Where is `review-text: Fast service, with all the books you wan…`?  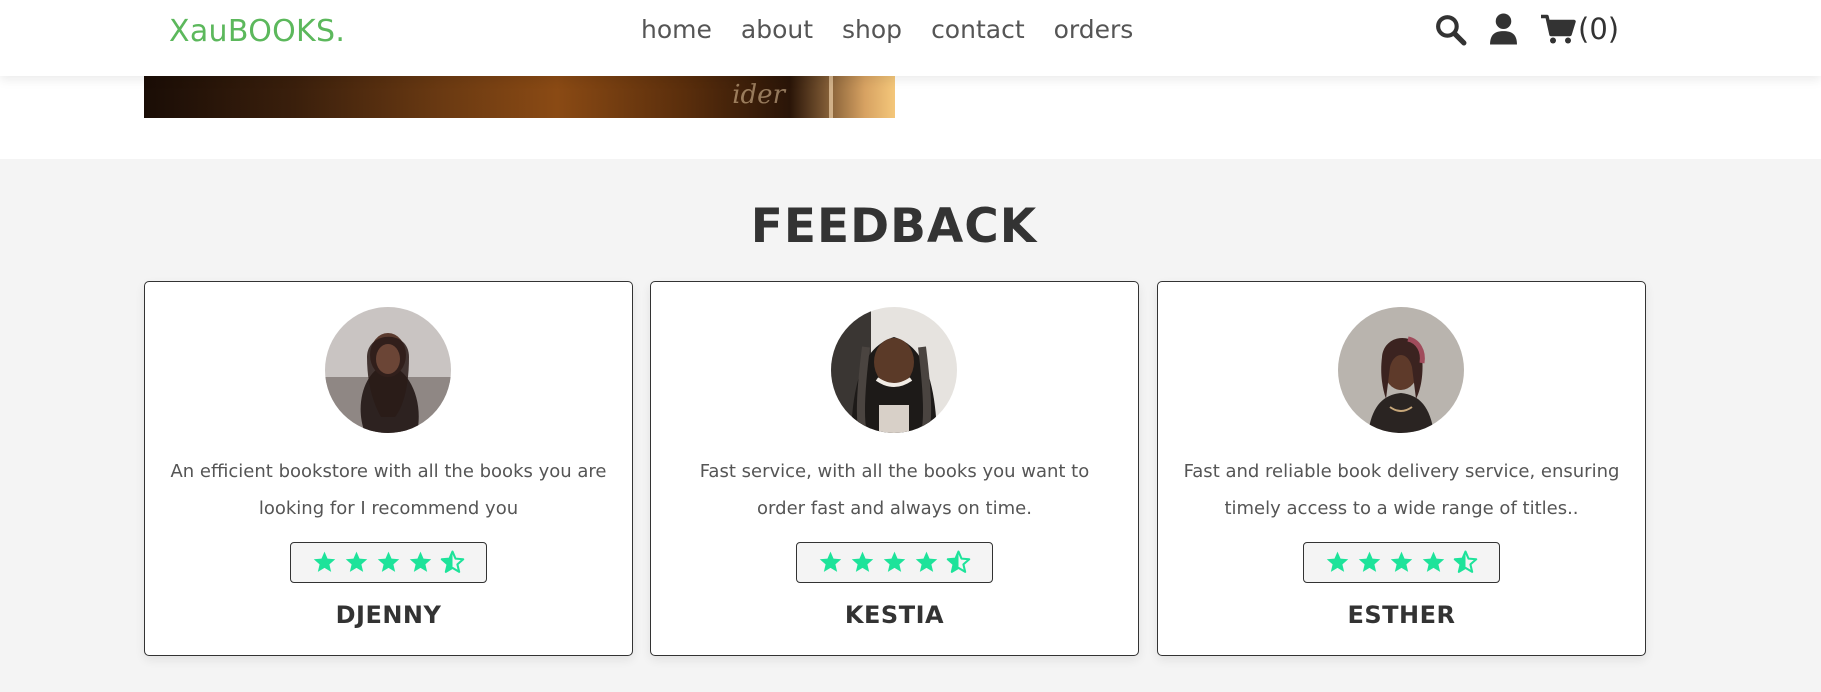 review-text: Fast service, with all the books you wan… is located at coordinates (894, 490).